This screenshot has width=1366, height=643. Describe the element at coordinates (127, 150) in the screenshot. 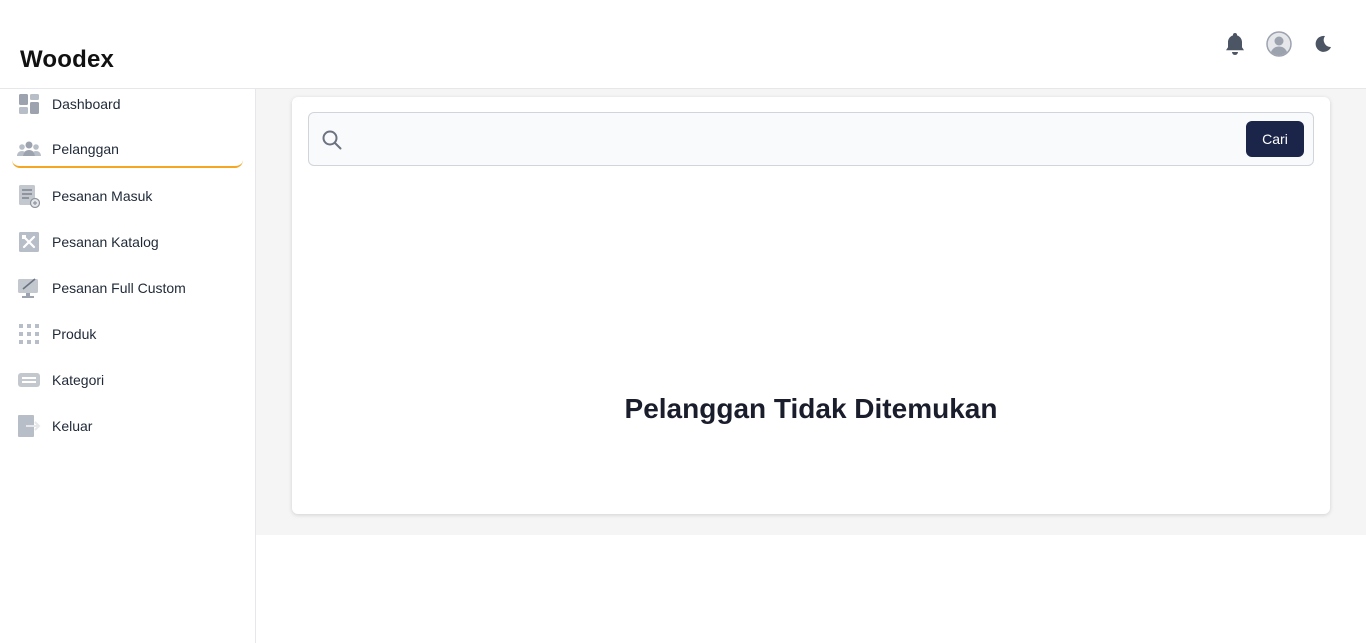

I see `sidebar-item-pelanggan: Pelanggan` at that location.